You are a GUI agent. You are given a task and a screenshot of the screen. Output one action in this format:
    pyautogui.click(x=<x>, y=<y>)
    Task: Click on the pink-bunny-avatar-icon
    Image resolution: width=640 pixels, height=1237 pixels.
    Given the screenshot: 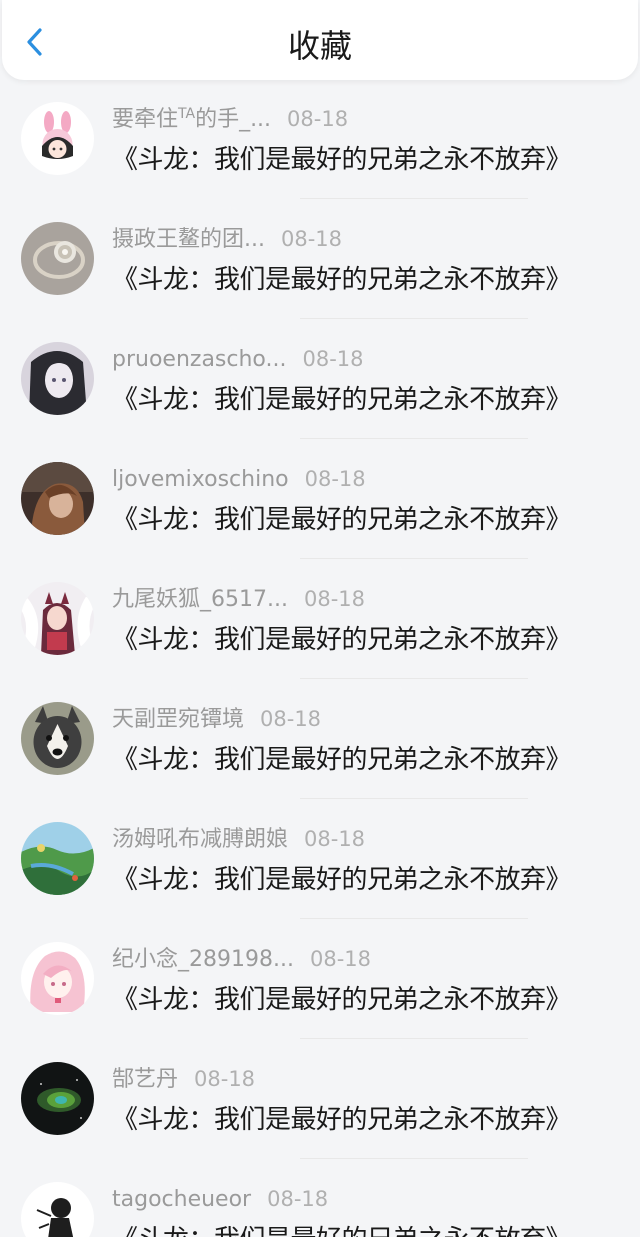 What is the action you would take?
    pyautogui.click(x=57, y=138)
    